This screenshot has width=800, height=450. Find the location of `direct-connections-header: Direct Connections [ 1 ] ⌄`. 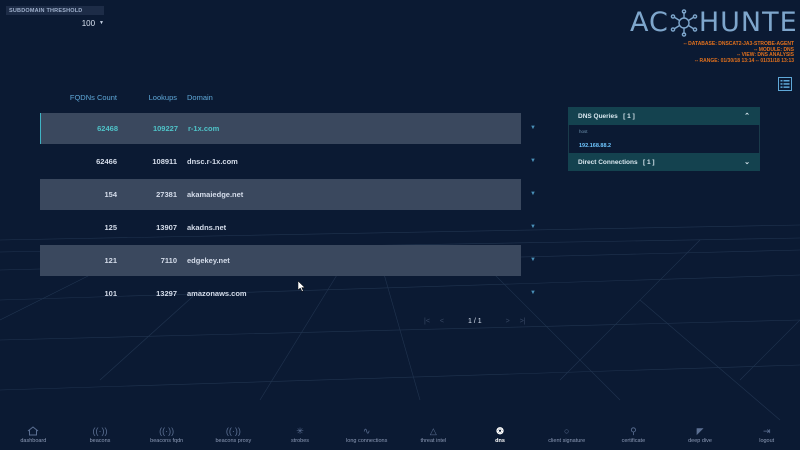

direct-connections-header: Direct Connections [ 1 ] ⌄ is located at coordinates (664, 162).